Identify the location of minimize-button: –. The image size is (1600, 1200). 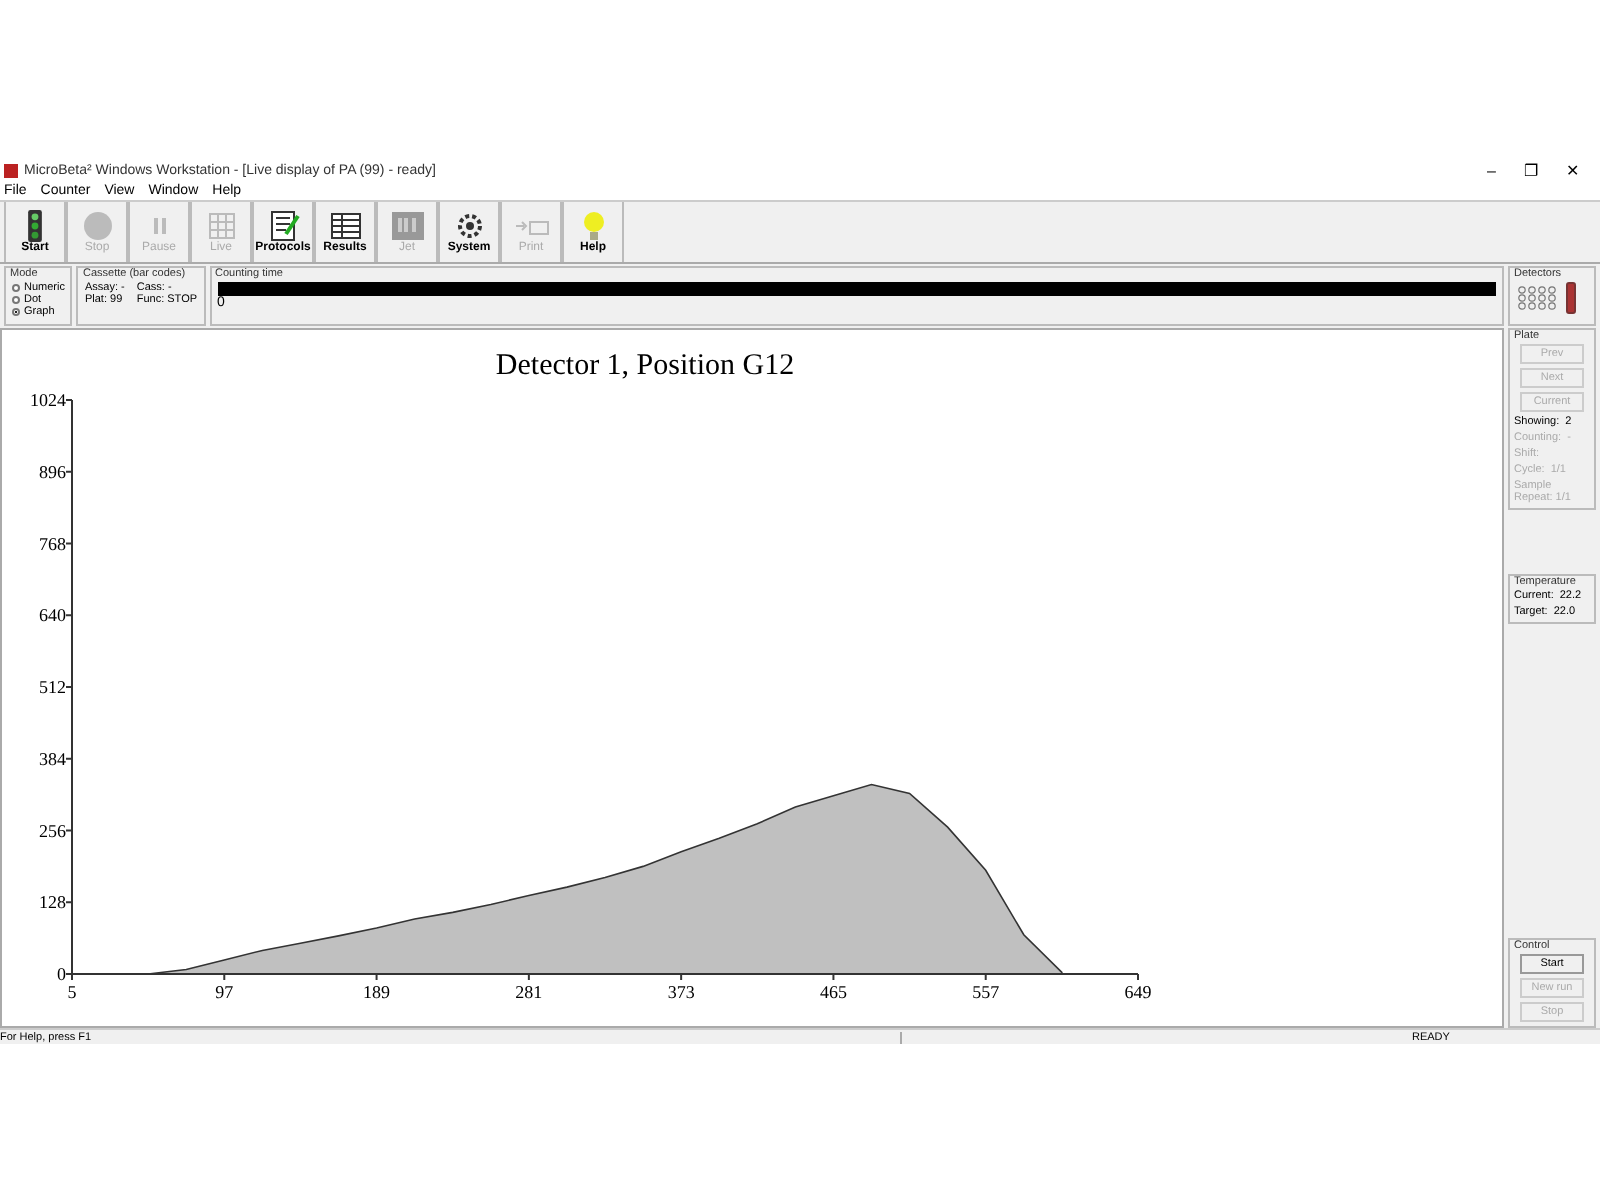
(1491, 170).